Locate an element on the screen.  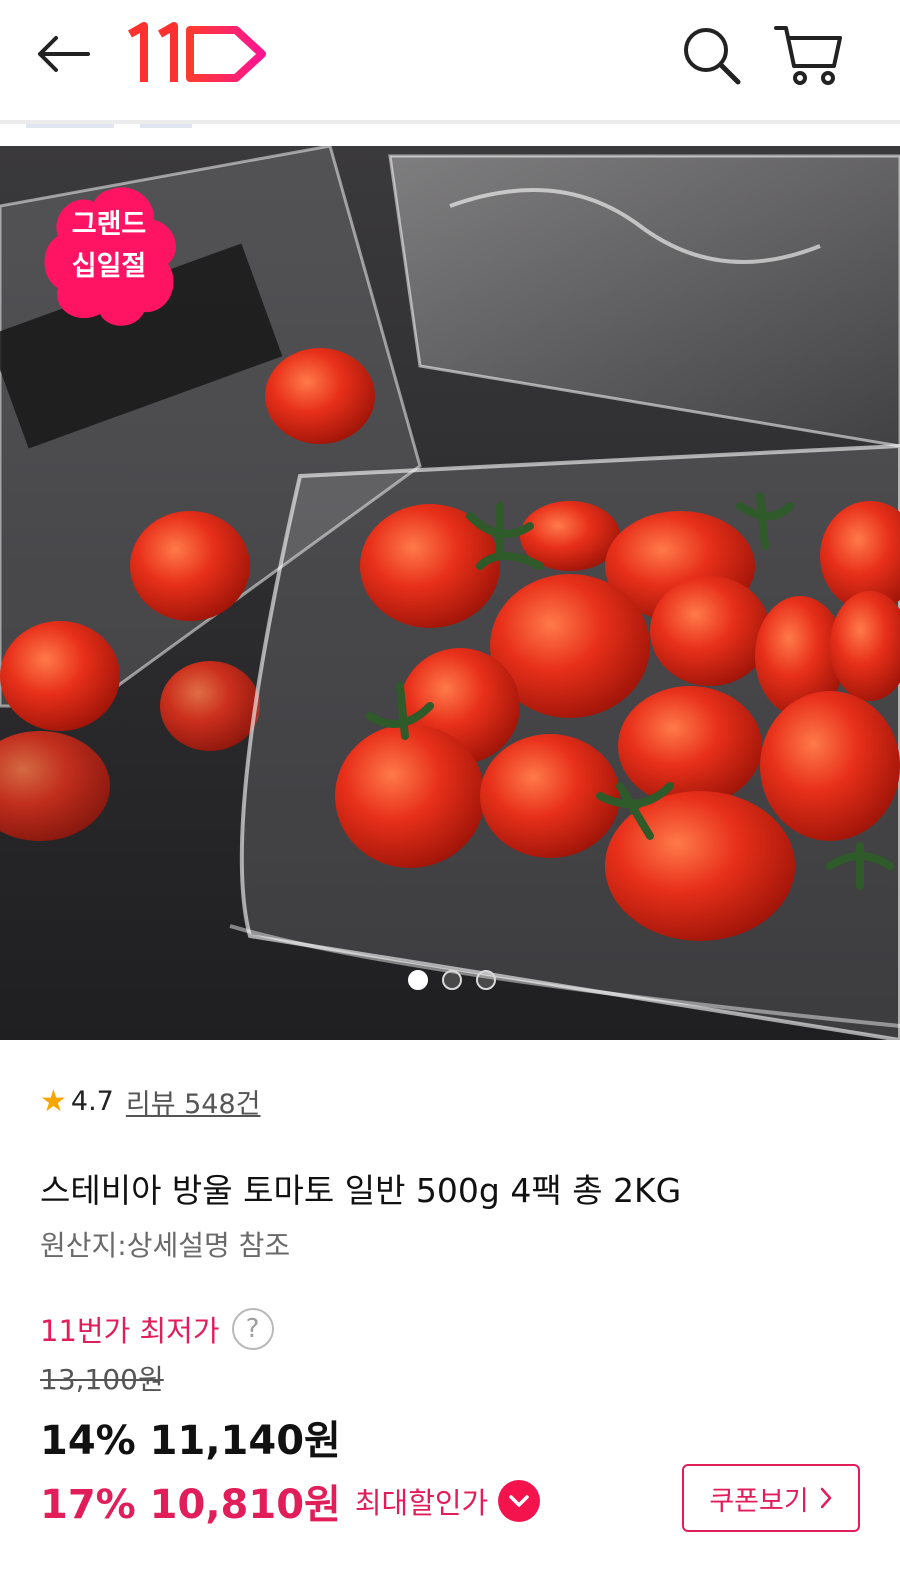
coupon-button: 쿠폰보기 is located at coordinates (771, 1498).